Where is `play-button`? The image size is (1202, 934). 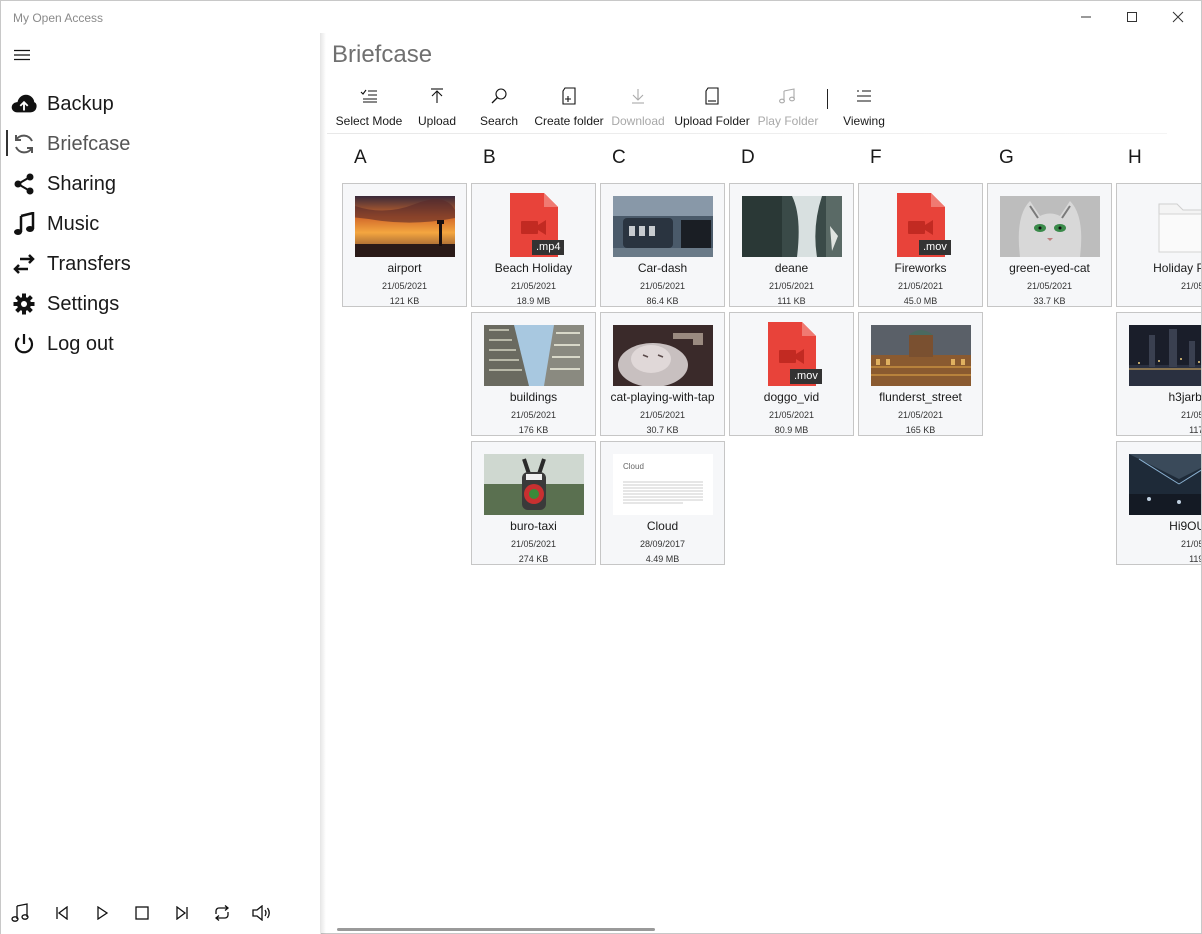 play-button is located at coordinates (102, 913).